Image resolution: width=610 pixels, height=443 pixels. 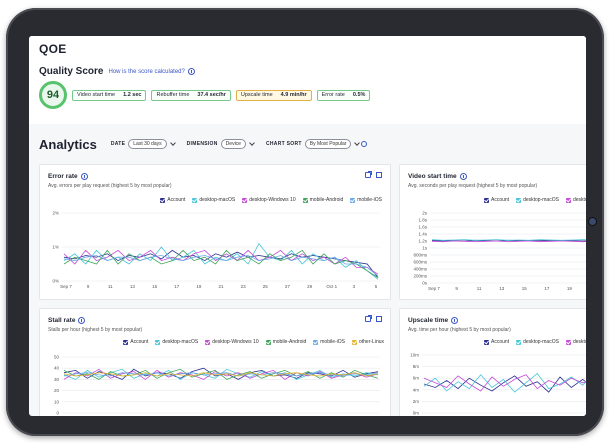 I want to click on quality-score-title: Quality Score, so click(x=71, y=71).